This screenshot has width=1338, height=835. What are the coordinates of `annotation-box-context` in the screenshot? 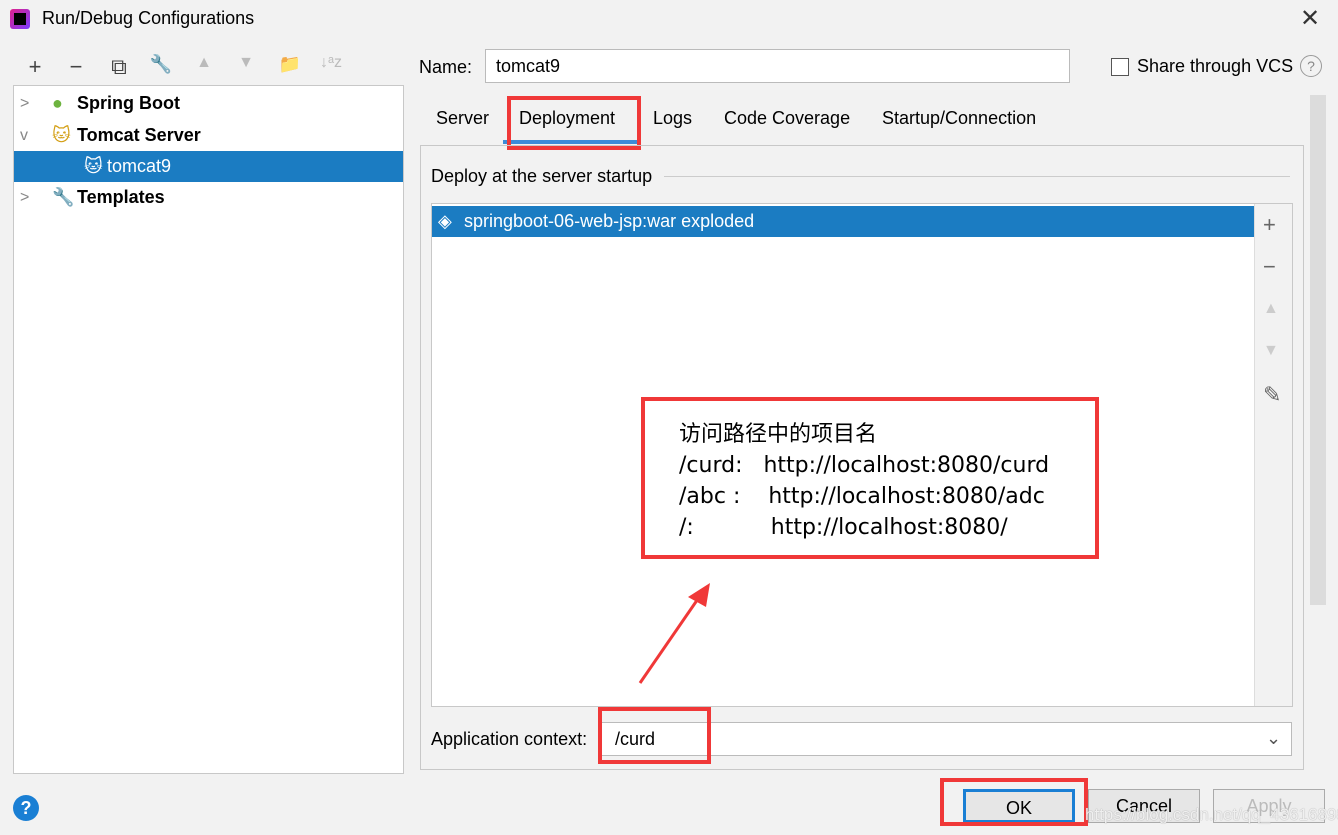 It's located at (654, 735).